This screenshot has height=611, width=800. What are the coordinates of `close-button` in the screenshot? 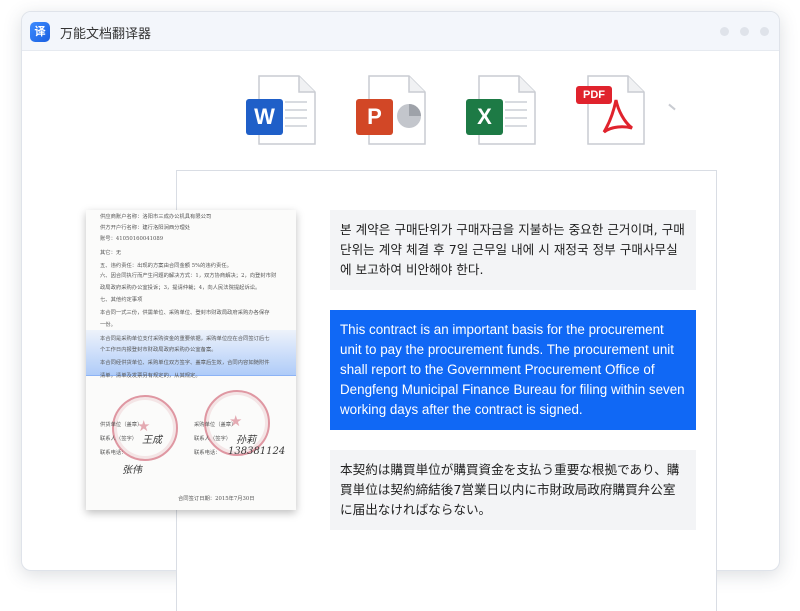 It's located at (764, 31).